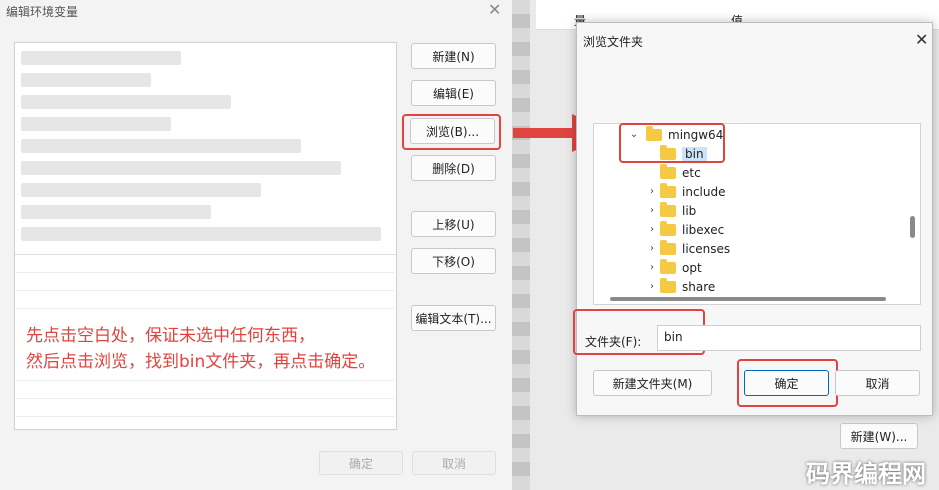  What do you see at coordinates (613, 342) in the screenshot?
I see `folder-label: 文件夹(F):` at bounding box center [613, 342].